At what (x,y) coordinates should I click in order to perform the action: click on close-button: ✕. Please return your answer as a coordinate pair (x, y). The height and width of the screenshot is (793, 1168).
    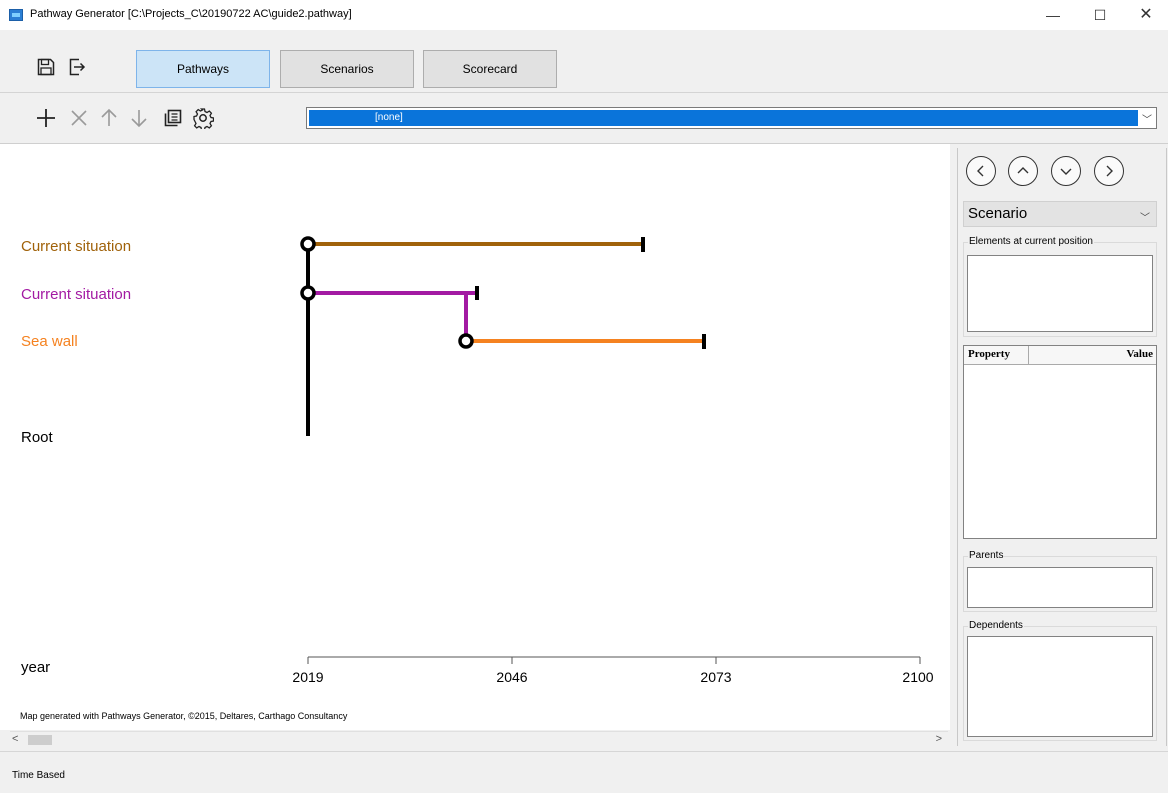
    Looking at the image, I should click on (1145, 15).